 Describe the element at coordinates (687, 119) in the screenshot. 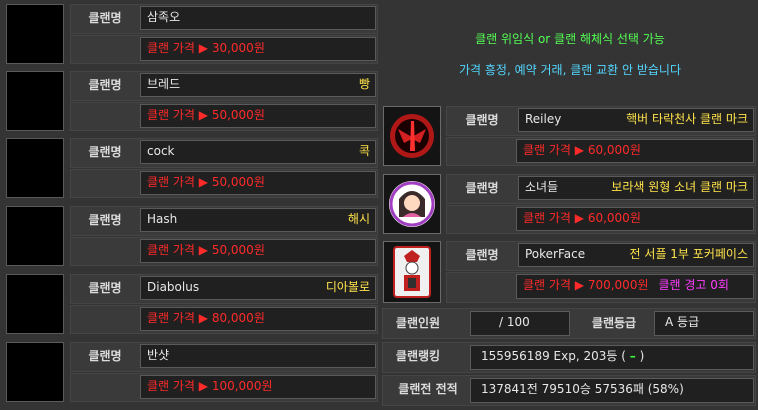

I see `clan-mark-text: 핵버 타락천사 클랜 마크` at that location.